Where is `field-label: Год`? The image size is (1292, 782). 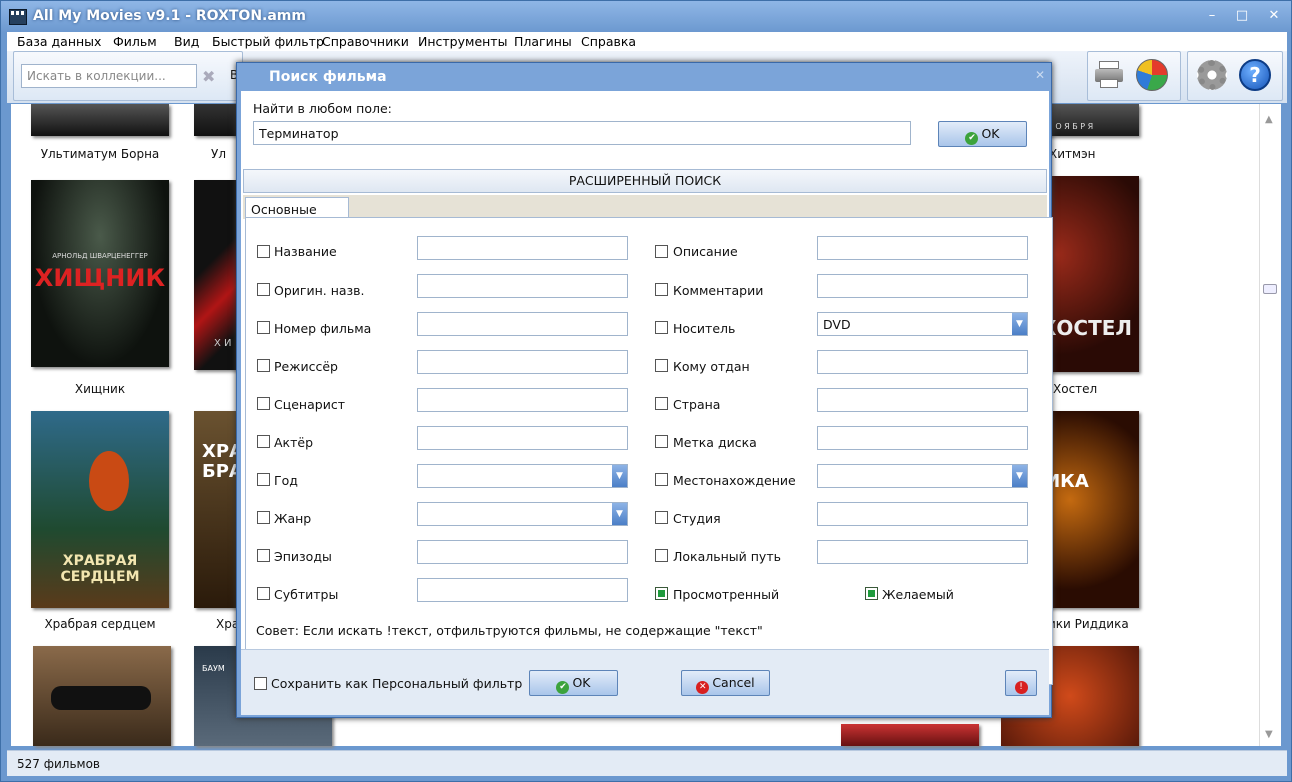 field-label: Год is located at coordinates (286, 480).